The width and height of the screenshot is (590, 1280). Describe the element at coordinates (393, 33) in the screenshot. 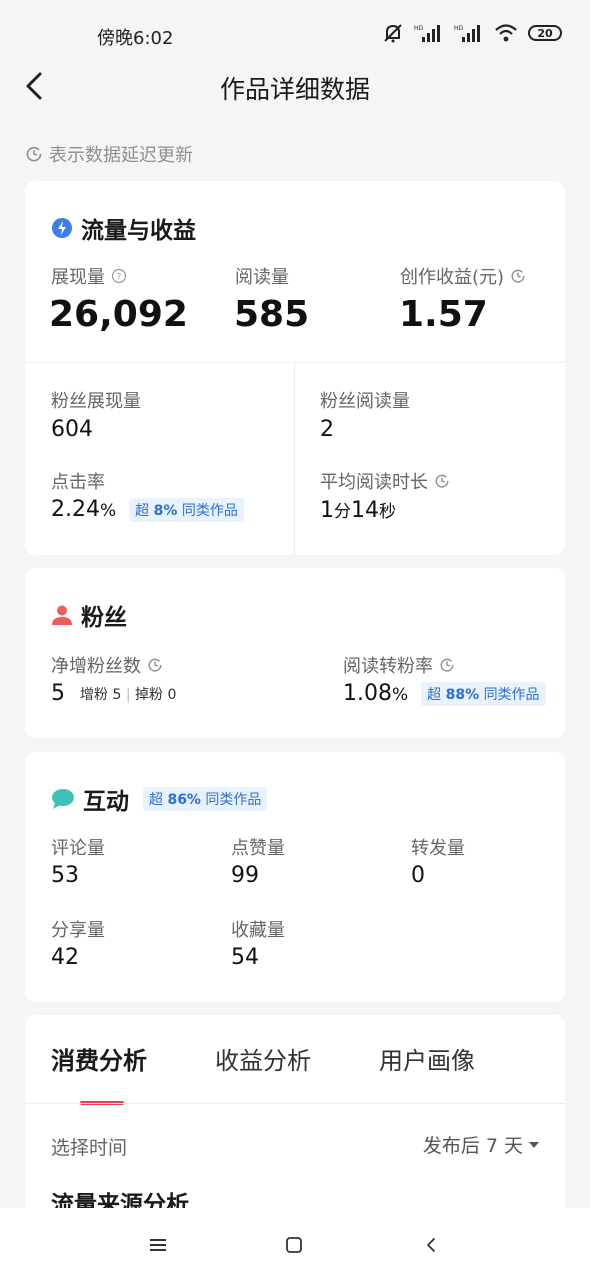

I see `bell-muted-icon` at that location.